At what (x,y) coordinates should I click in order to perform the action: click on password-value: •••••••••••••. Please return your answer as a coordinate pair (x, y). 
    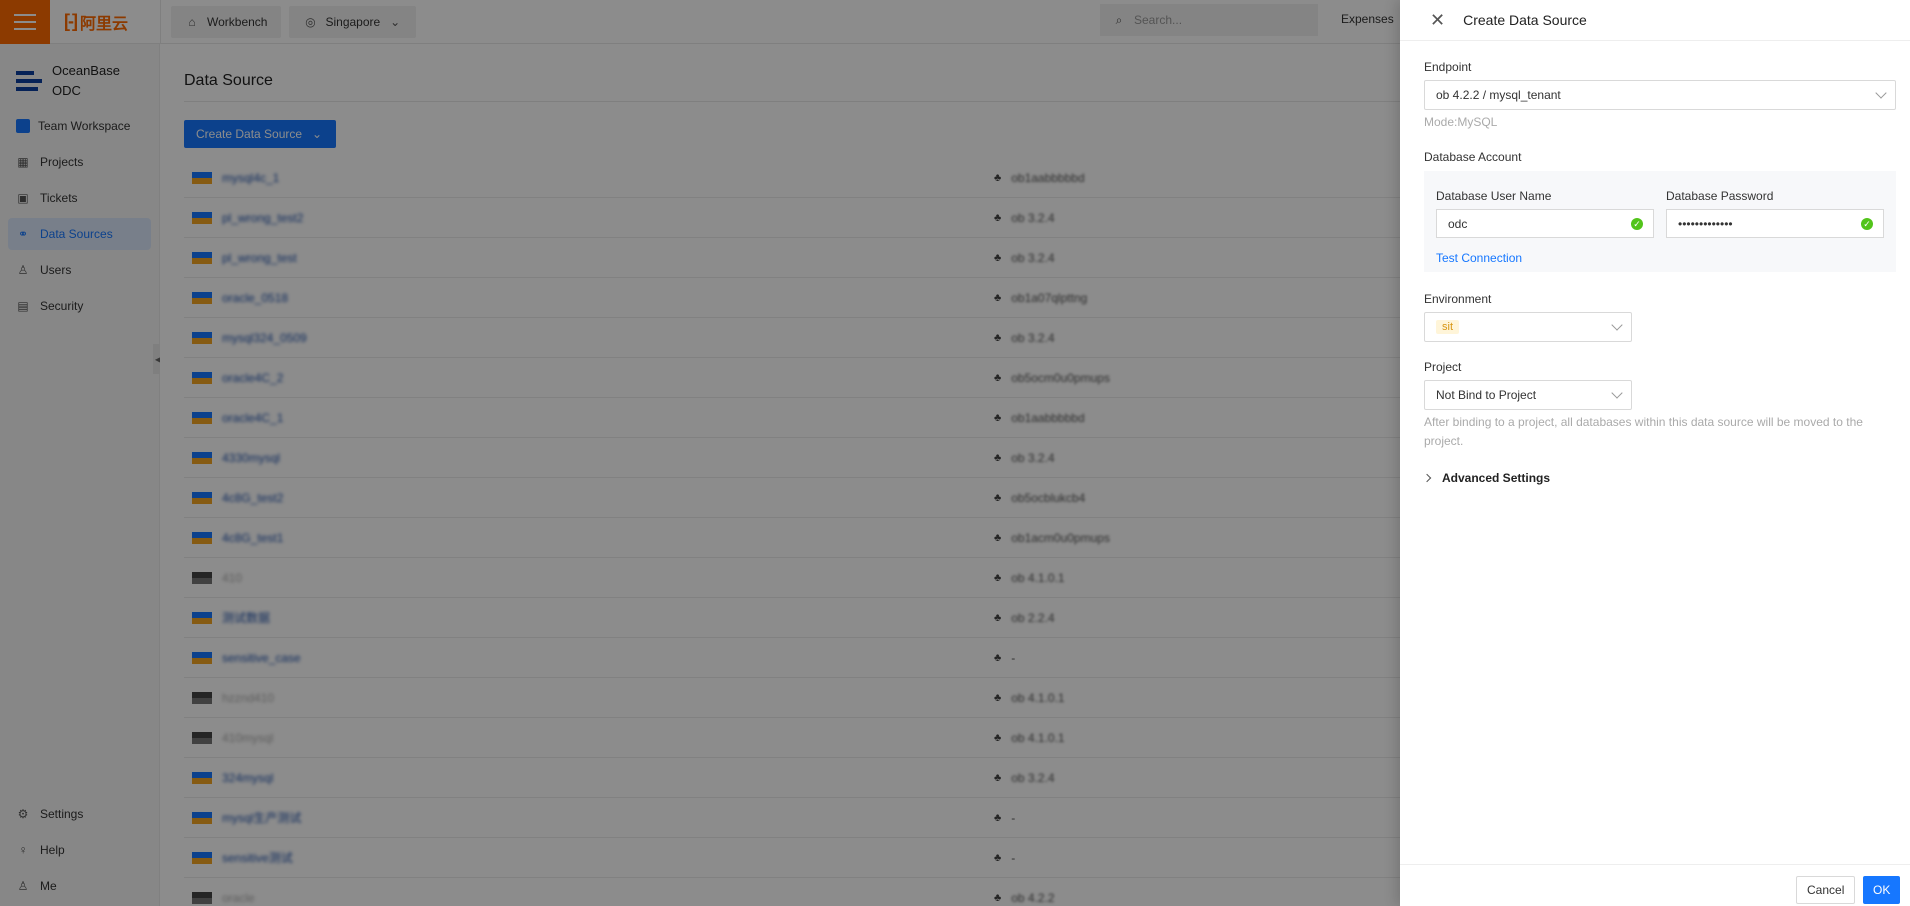
    Looking at the image, I should click on (1705, 223).